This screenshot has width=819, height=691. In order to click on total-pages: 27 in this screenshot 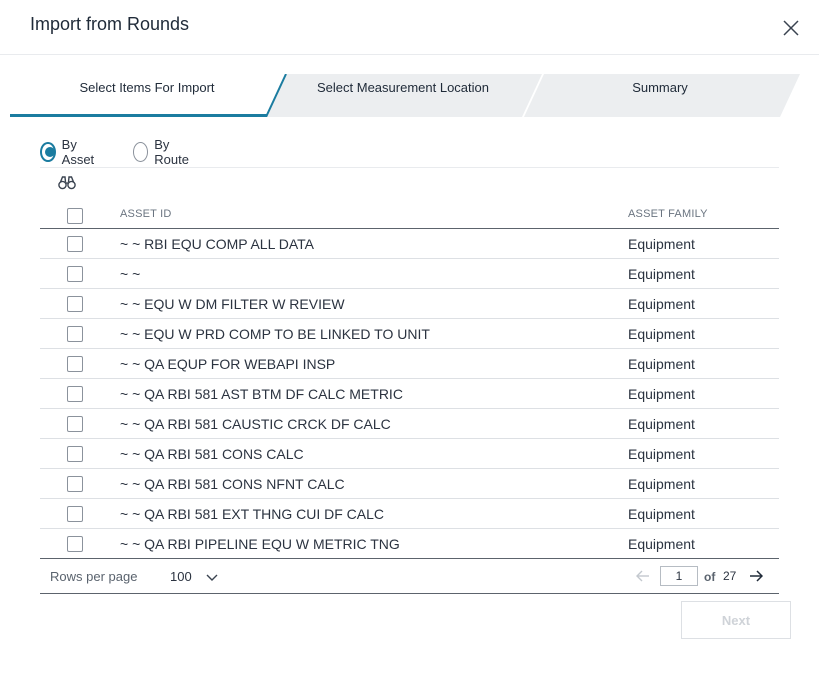, I will do `click(730, 576)`.